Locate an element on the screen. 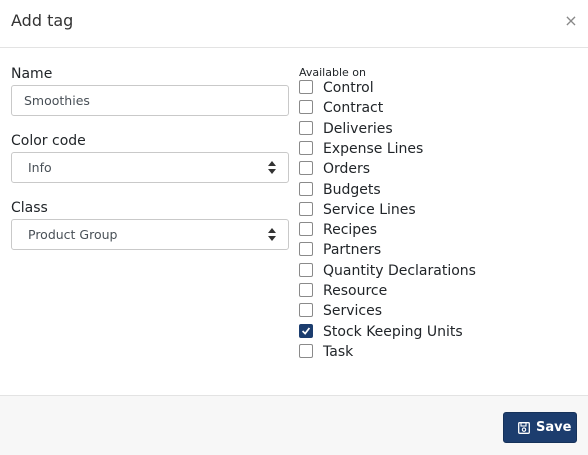 Image resolution: width=588 pixels, height=455 pixels. check-icon is located at coordinates (306, 331).